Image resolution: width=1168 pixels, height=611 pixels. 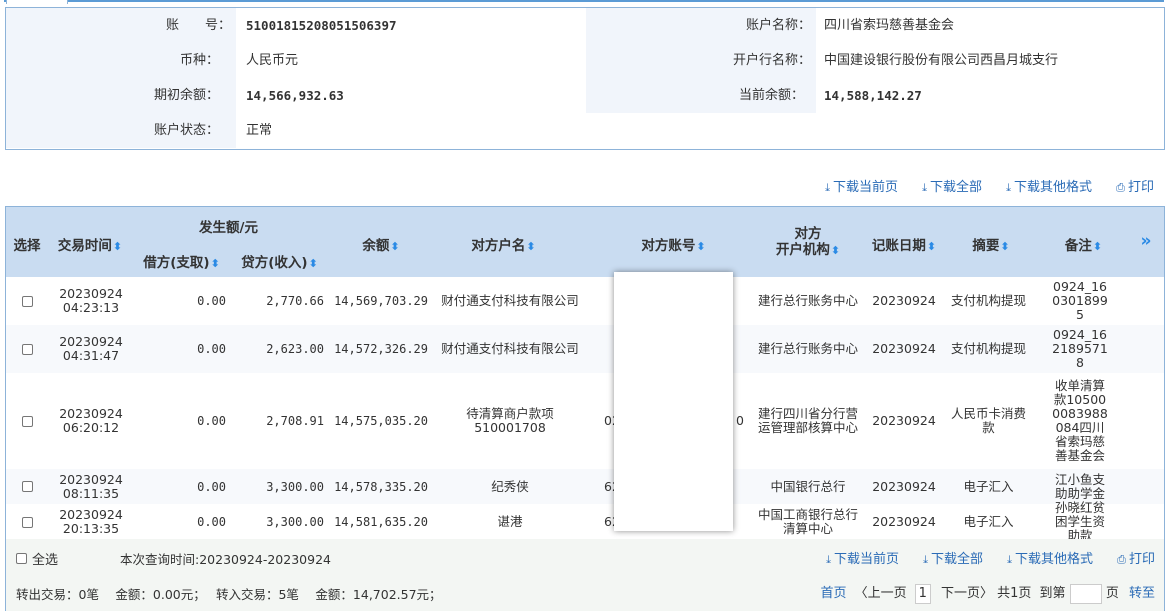 What do you see at coordinates (229, 594) in the screenshot?
I see `transaction-stats: 转出交易：0笔 金额：0.00元； 转入交易：5笔 金额：14,702.57元；` at bounding box center [229, 594].